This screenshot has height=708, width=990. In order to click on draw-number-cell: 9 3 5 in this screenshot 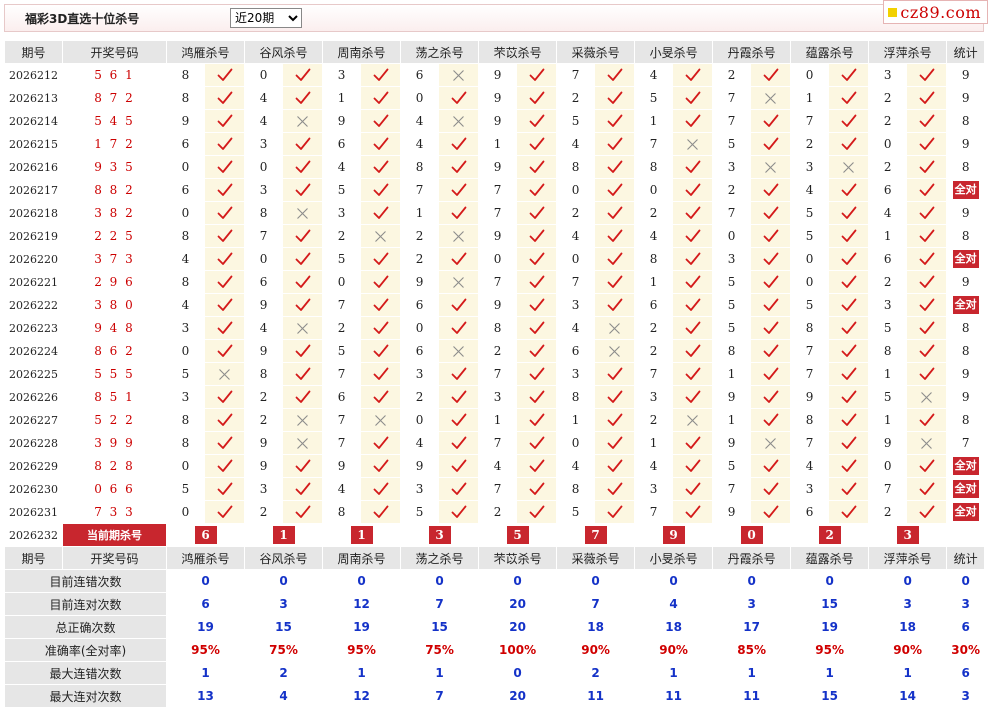, I will do `click(114, 167)`.